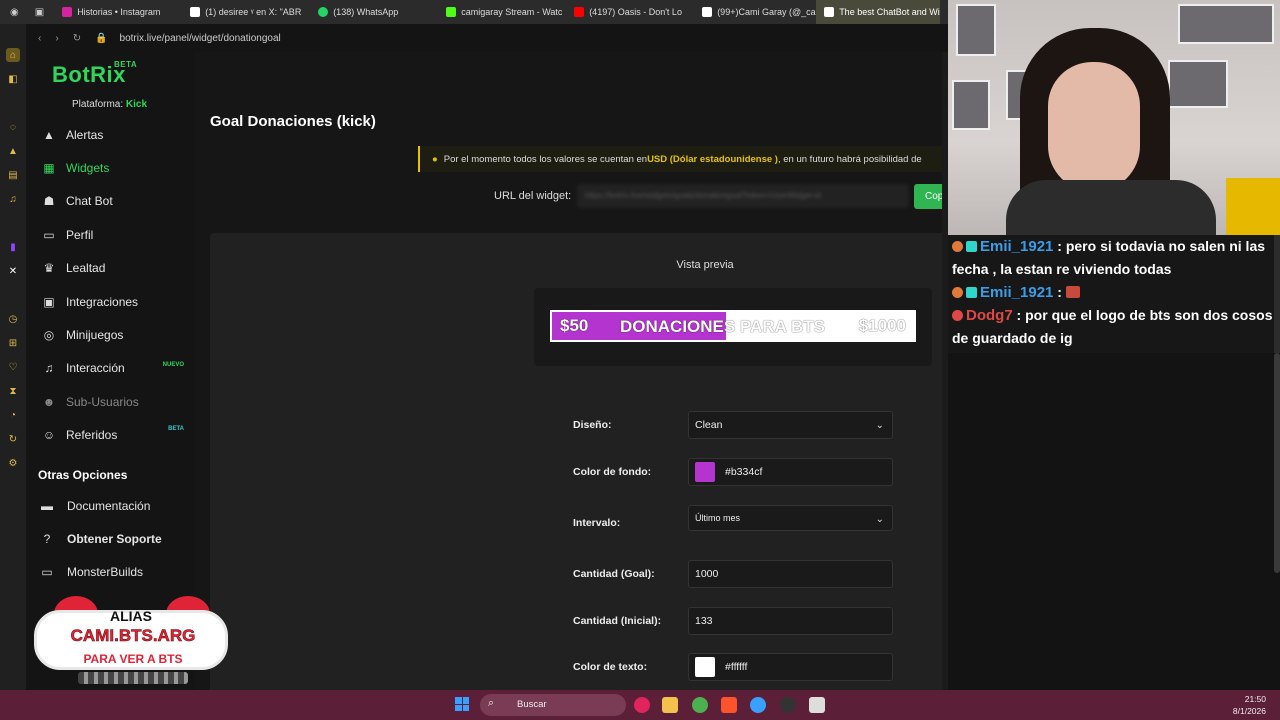  Describe the element at coordinates (110, 167) in the screenshot. I see `sidebar-item-widgets: ▦ Widgets` at that location.